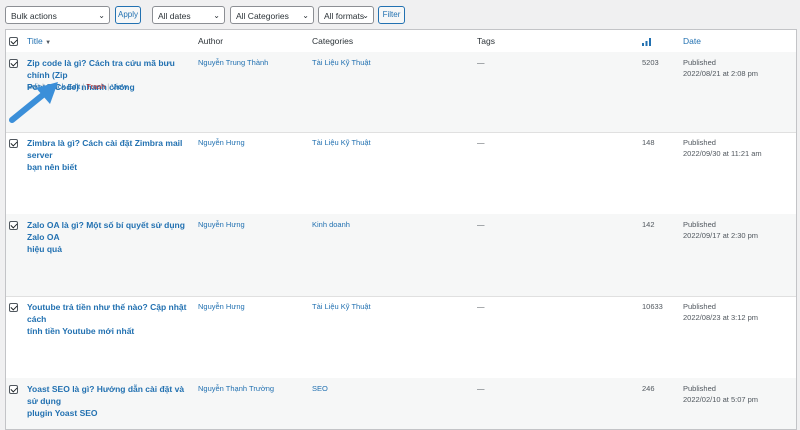 Image resolution: width=800 pixels, height=430 pixels. I want to click on date-cell: Published 2022/02/10 at 5:07 pm, so click(720, 394).